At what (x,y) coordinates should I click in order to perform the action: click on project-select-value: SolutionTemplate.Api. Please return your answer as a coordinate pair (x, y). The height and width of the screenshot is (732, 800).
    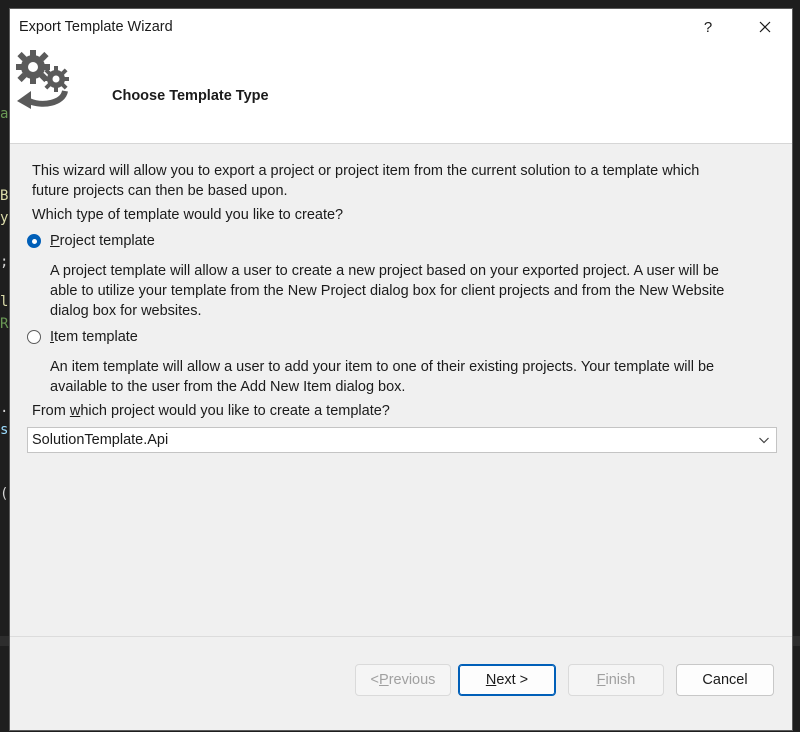
    Looking at the image, I should click on (100, 440).